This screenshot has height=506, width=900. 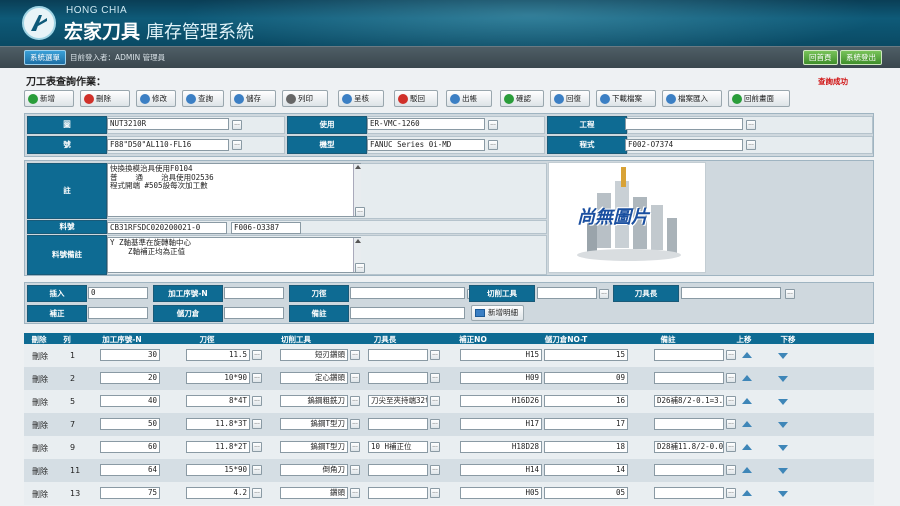 What do you see at coordinates (497, 313) in the screenshot?
I see `add-detail-button: 新增明細` at bounding box center [497, 313].